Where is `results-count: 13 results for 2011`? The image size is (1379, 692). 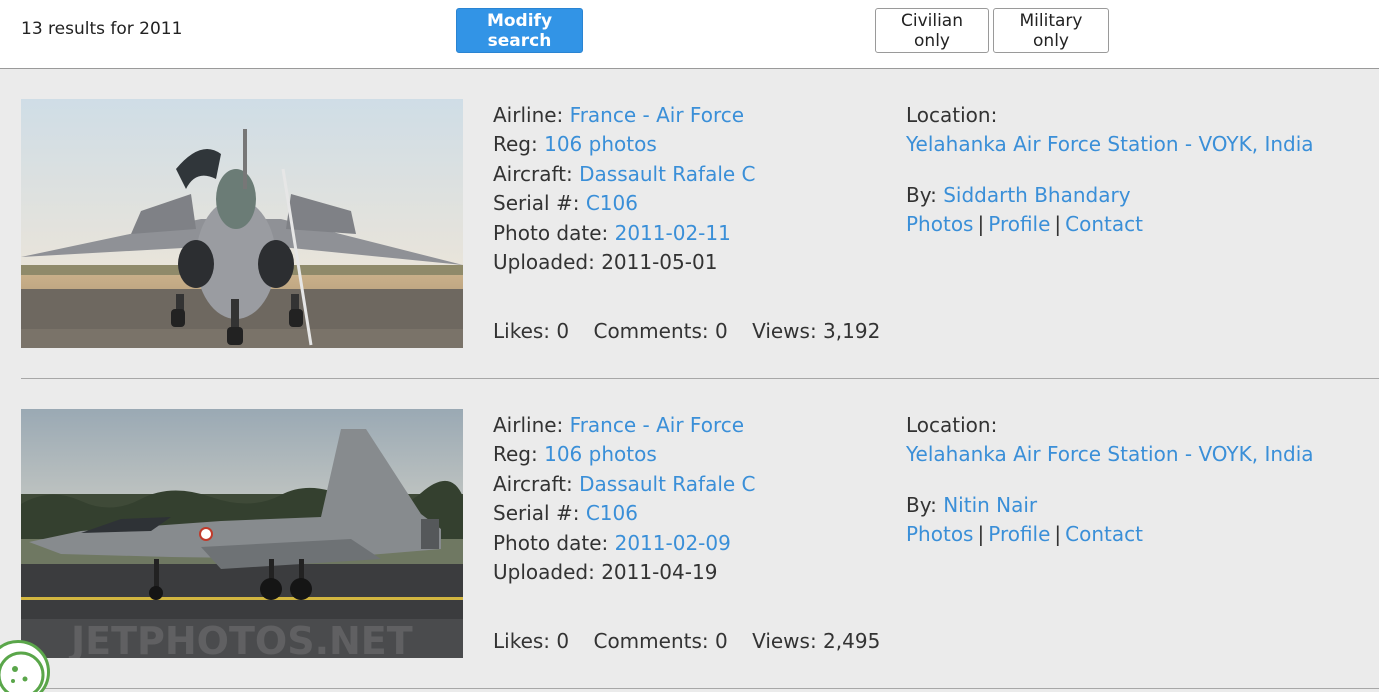 results-count: 13 results for 2011 is located at coordinates (102, 29).